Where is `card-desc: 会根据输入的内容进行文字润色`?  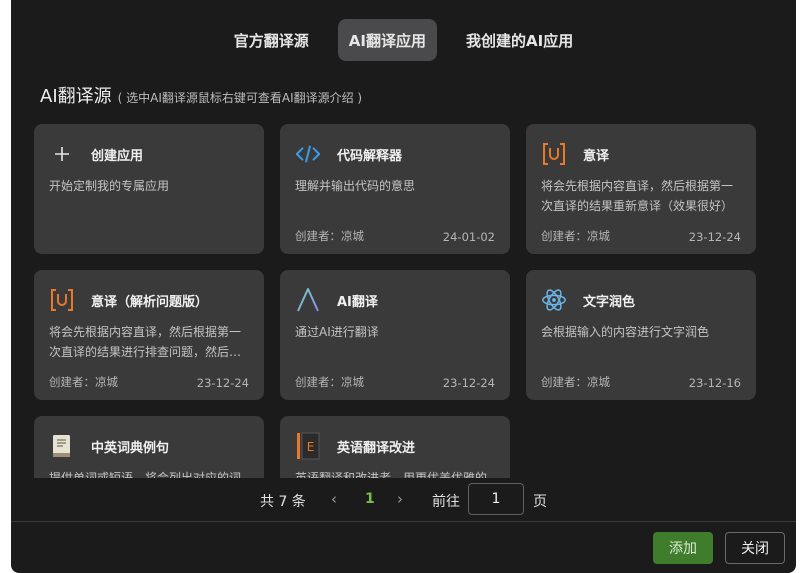
card-desc: 会根据输入的内容进行文字润色 is located at coordinates (625, 332).